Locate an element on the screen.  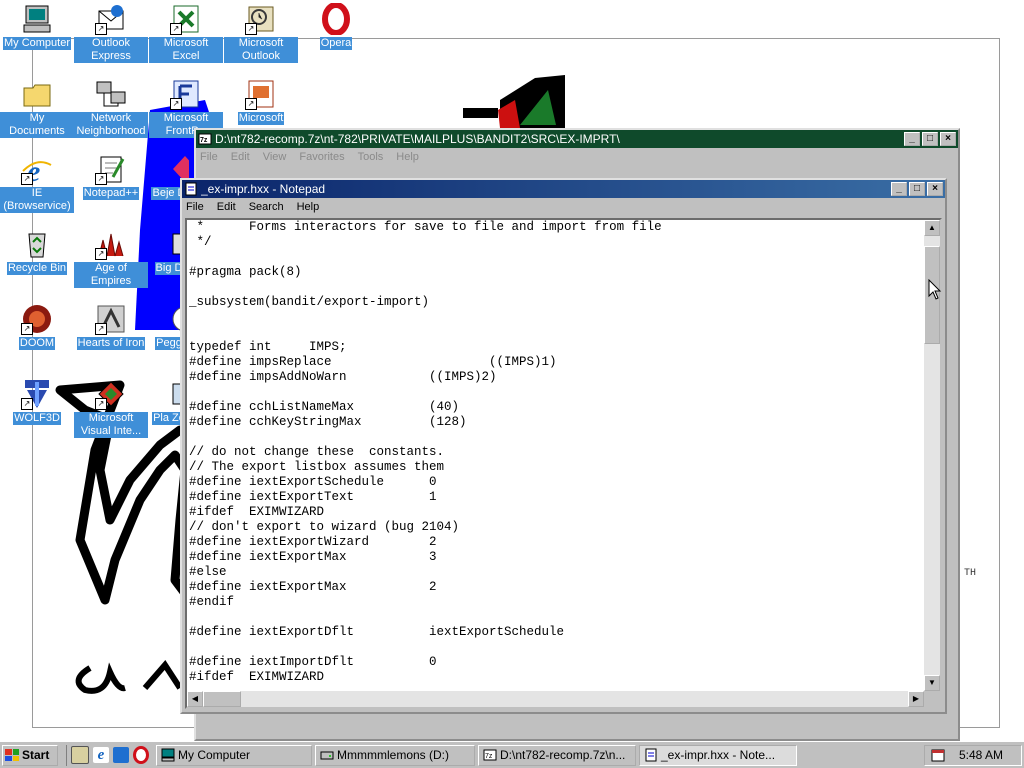
scroll-right-button: ▶ is located at coordinates (916, 699).